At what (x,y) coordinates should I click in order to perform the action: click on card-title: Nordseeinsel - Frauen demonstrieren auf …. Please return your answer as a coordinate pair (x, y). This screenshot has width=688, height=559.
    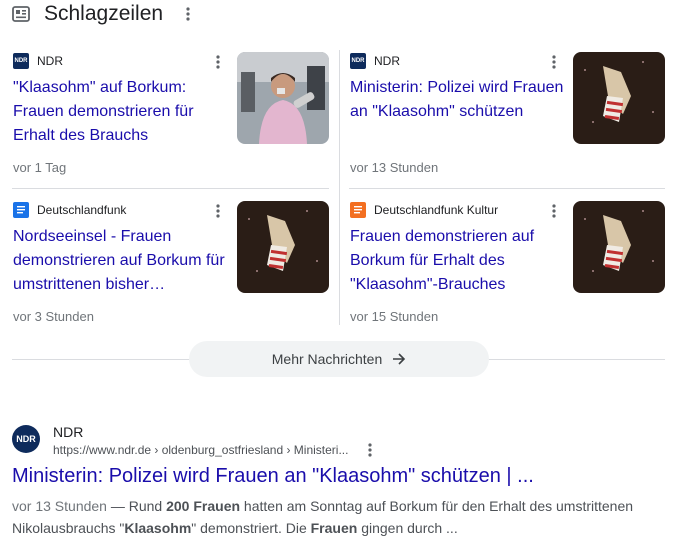
    Looking at the image, I should click on (122, 261).